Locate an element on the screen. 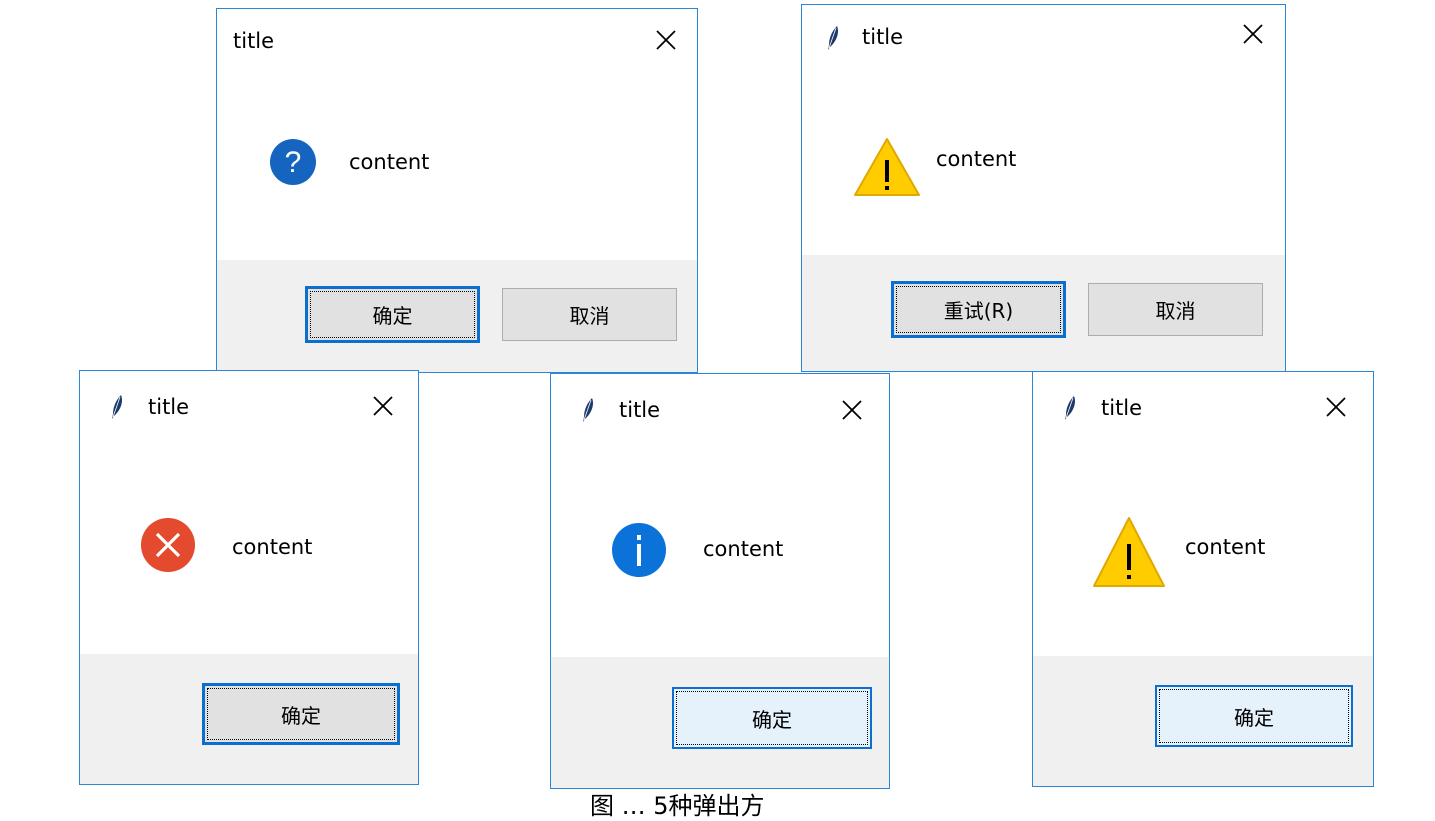 The width and height of the screenshot is (1435, 821). dialog-info: title content 确定 is located at coordinates (720, 581).